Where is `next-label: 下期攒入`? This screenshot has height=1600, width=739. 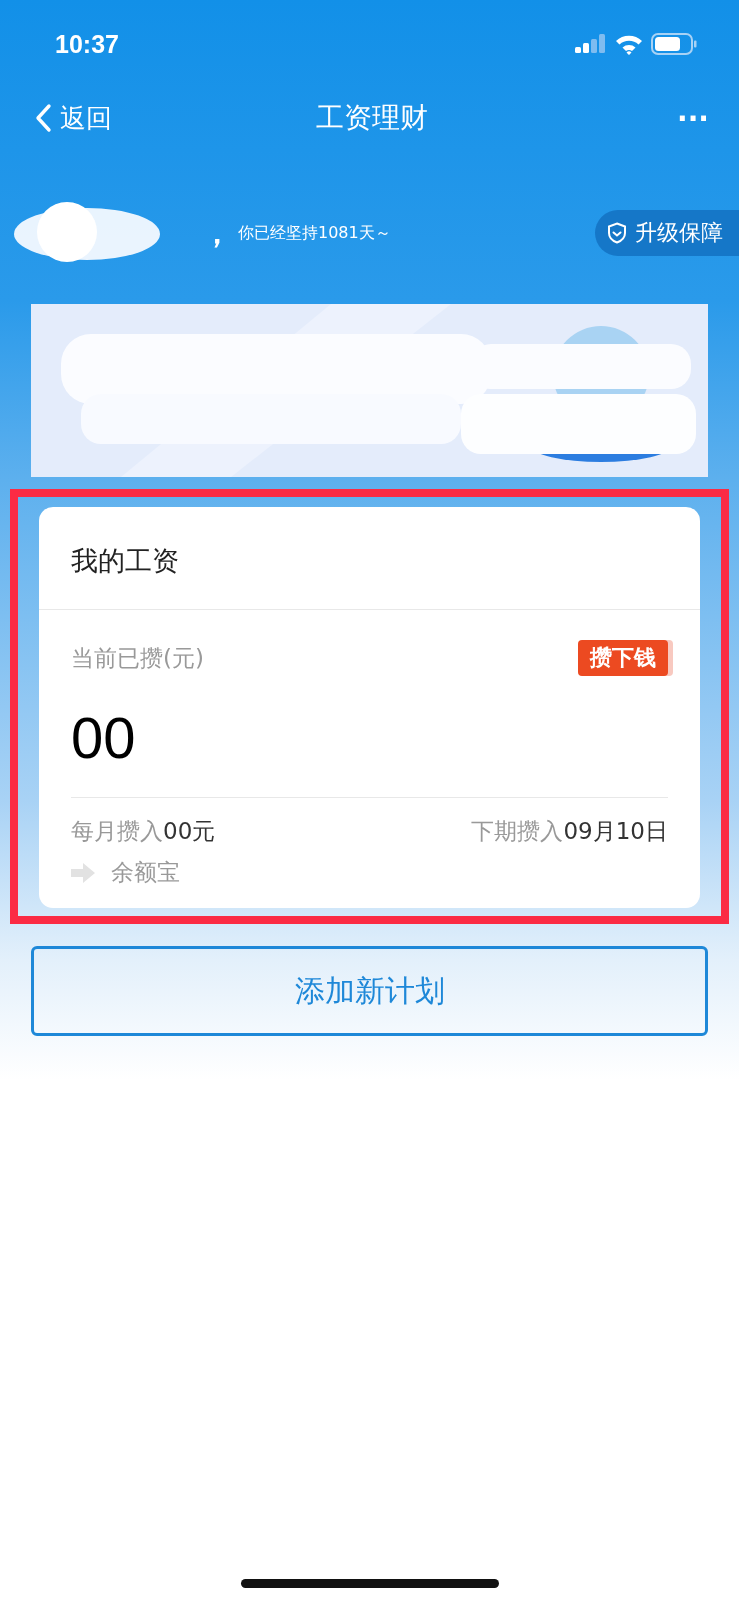
next-label: 下期攒入 is located at coordinates (517, 831).